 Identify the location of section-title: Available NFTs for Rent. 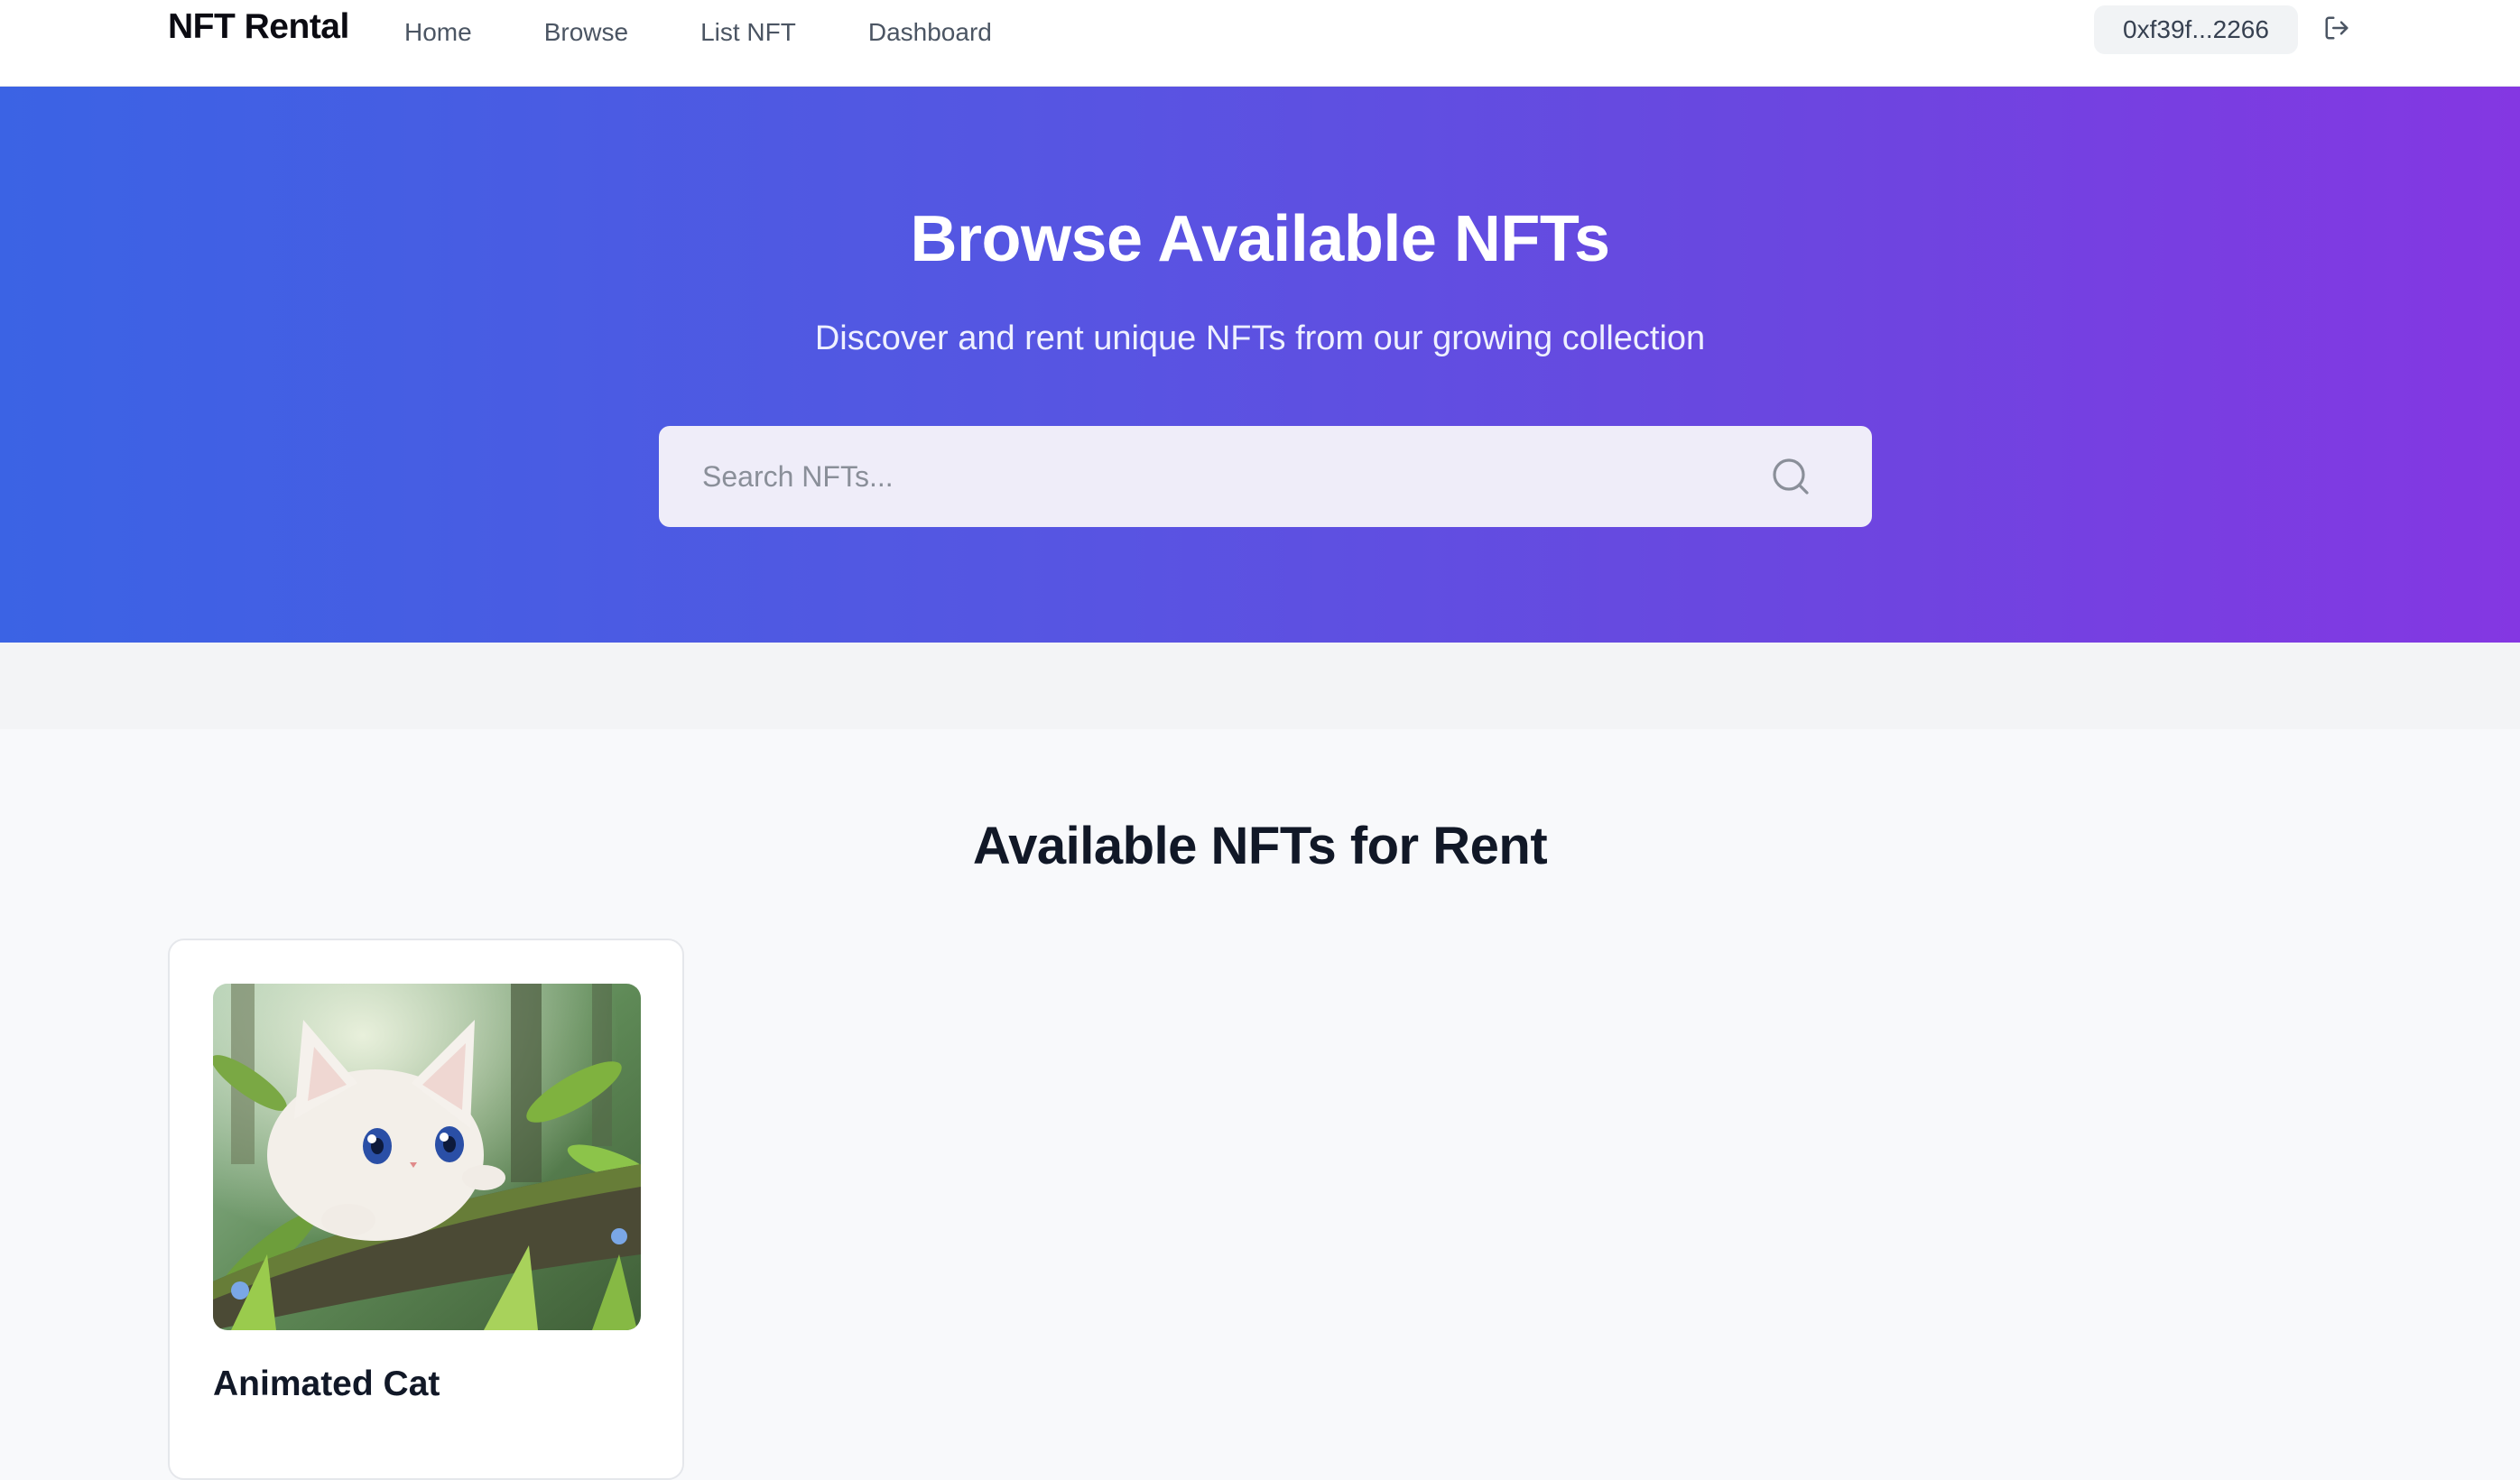
(1260, 846).